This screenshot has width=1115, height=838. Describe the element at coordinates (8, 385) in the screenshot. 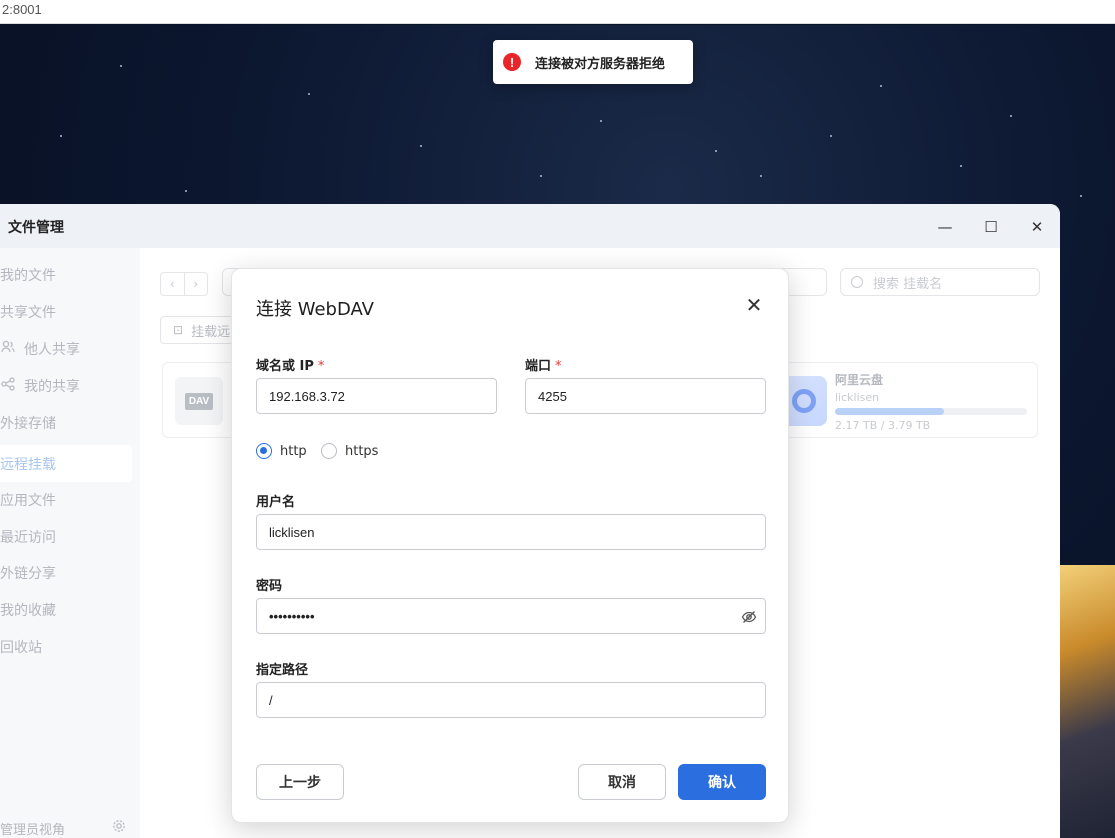

I see `share-icon` at that location.